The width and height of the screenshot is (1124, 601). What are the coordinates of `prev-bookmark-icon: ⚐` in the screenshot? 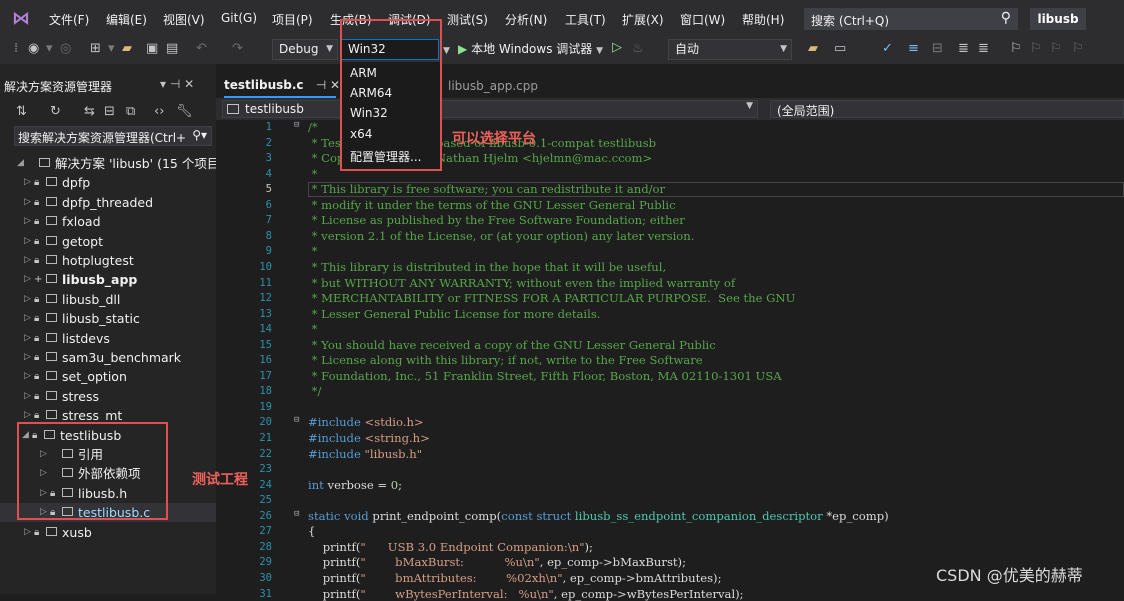 It's located at (1036, 49).